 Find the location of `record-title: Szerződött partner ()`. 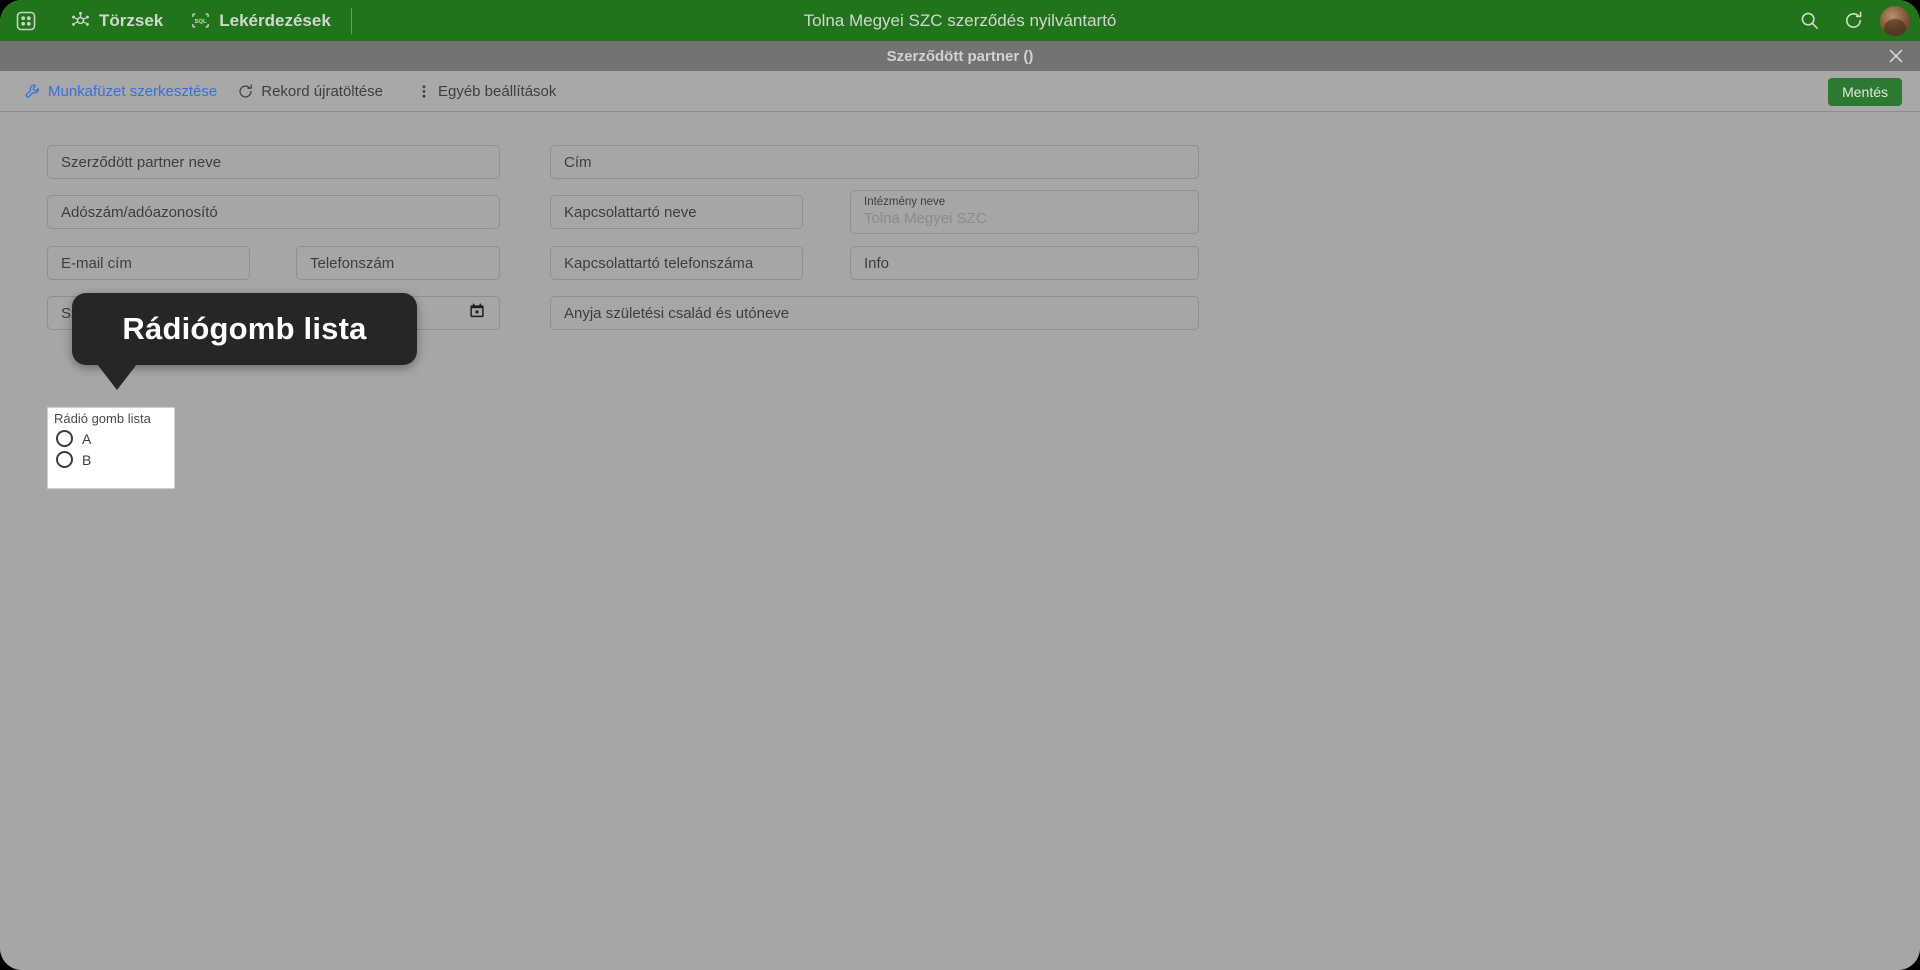

record-title: Szerződött partner () is located at coordinates (960, 56).